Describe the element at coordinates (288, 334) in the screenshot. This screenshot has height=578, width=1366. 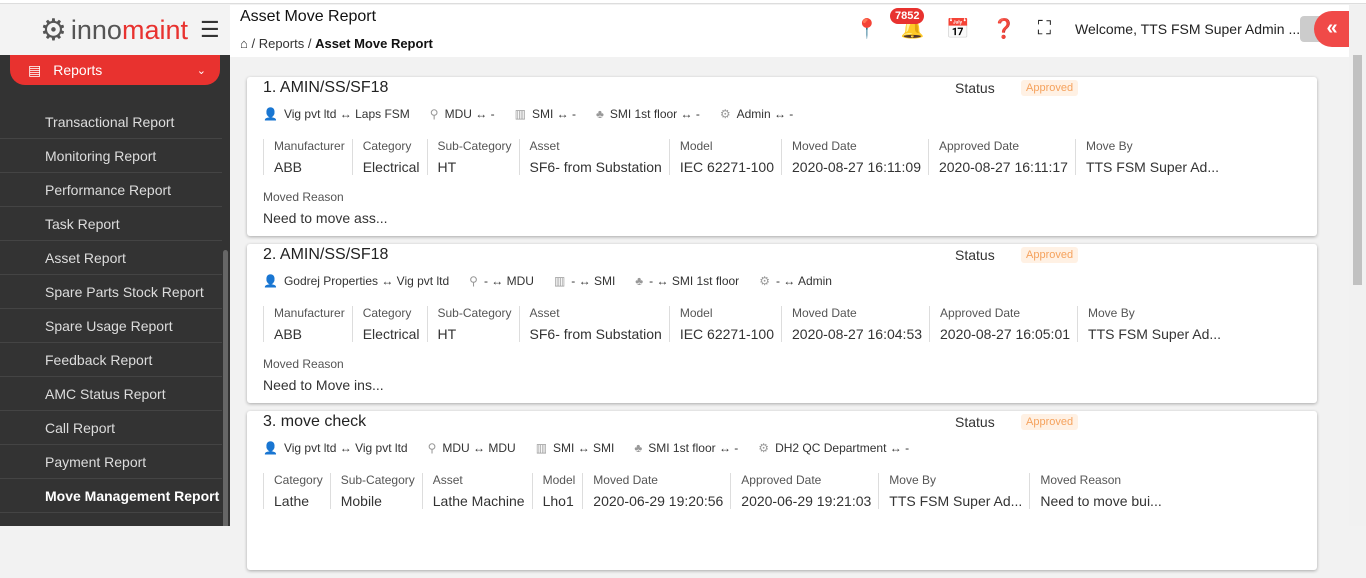
I see `field-value: ABB` at that location.